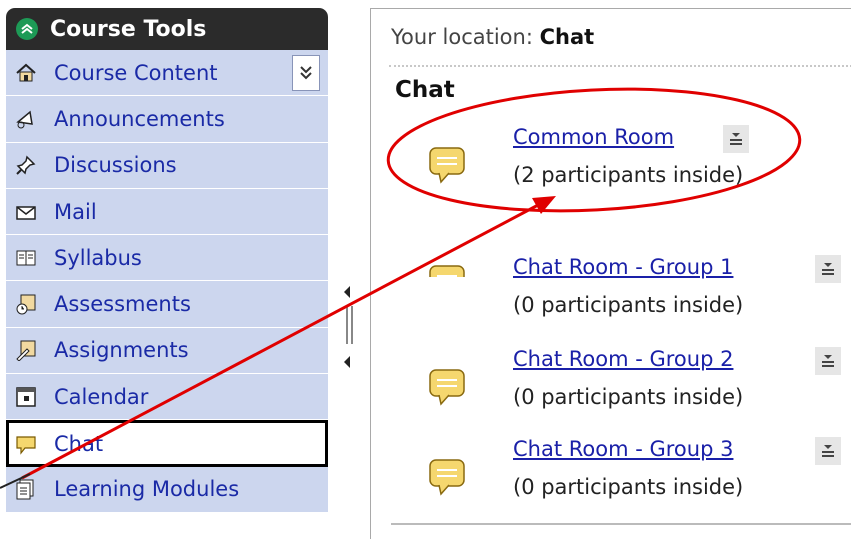  What do you see at coordinates (136, 72) in the screenshot?
I see `sidebar-item-label: Course Content` at bounding box center [136, 72].